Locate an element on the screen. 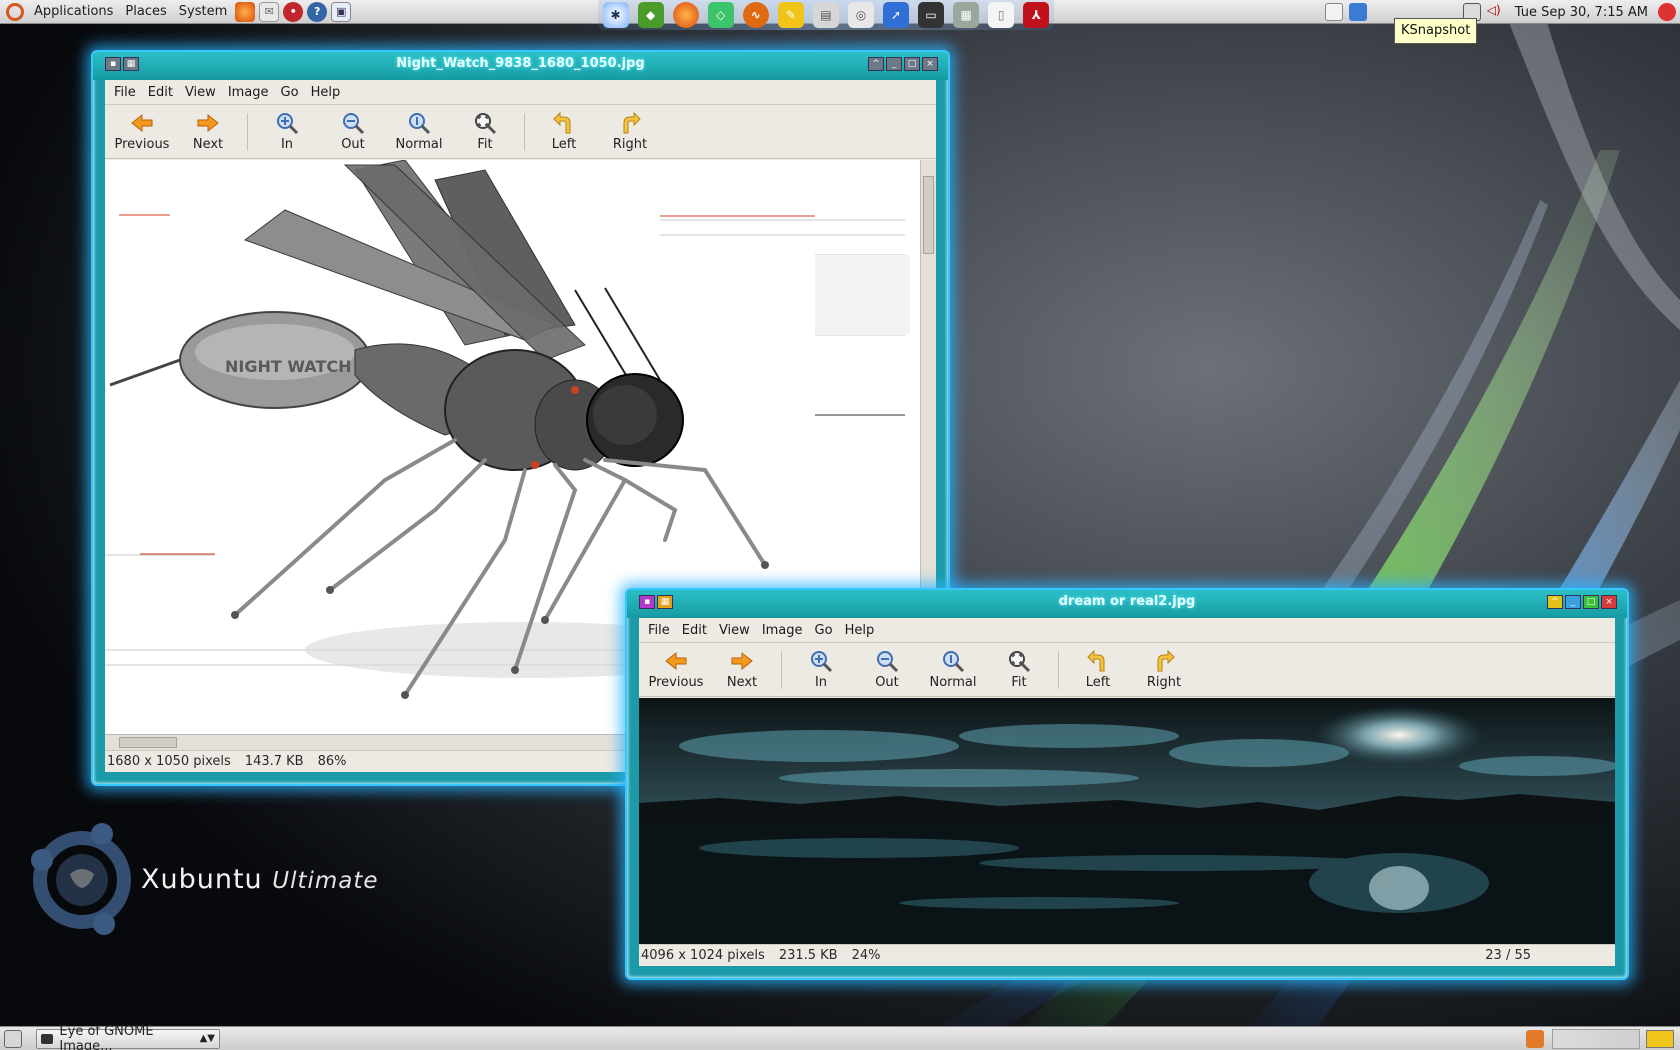 This screenshot has height=1050, width=1680. screenshot-launcher-icon: ▣ is located at coordinates (341, 11).